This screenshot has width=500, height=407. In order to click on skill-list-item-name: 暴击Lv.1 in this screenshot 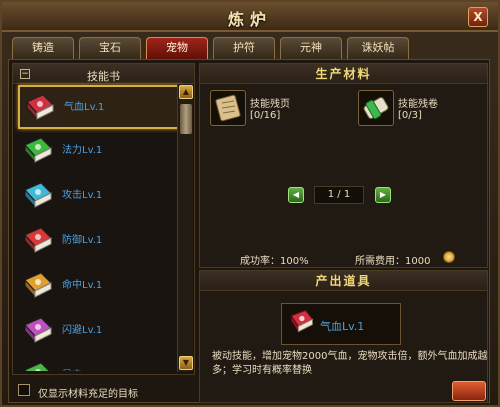, I will do `click(82, 368)`.